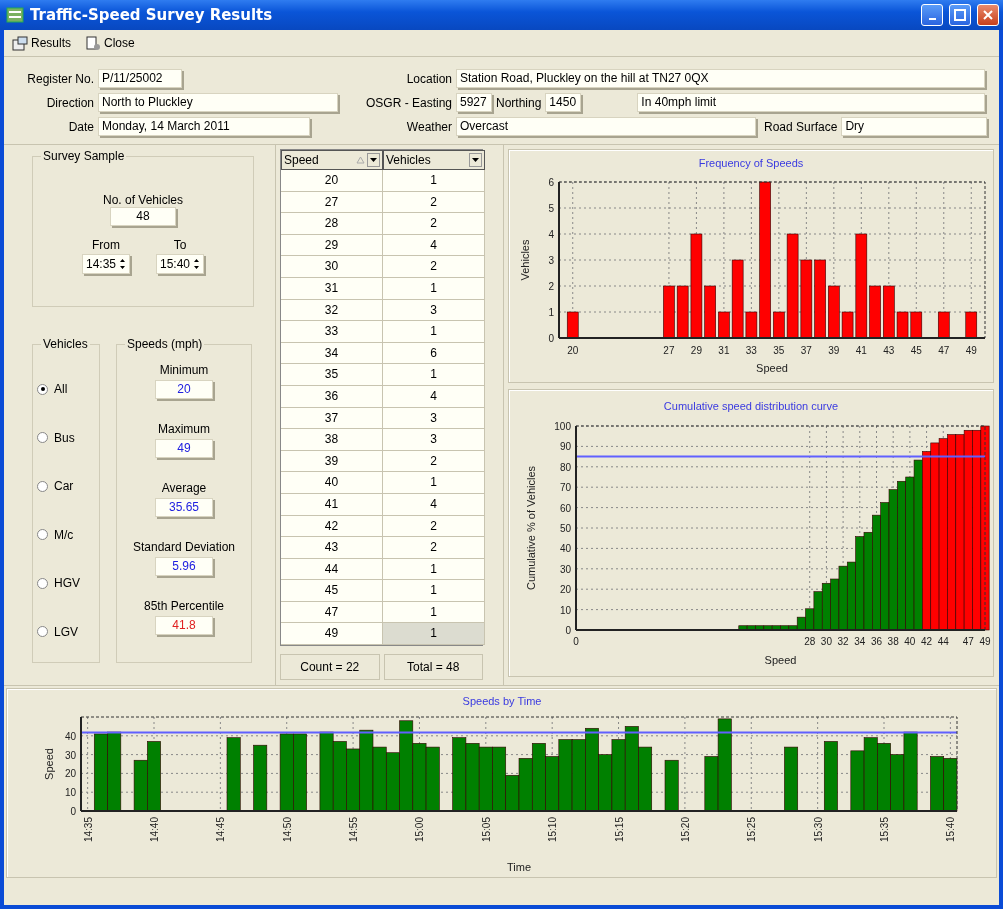 The height and width of the screenshot is (909, 1003). Describe the element at coordinates (41, 43) in the screenshot. I see `toolbar-button: Results` at that location.